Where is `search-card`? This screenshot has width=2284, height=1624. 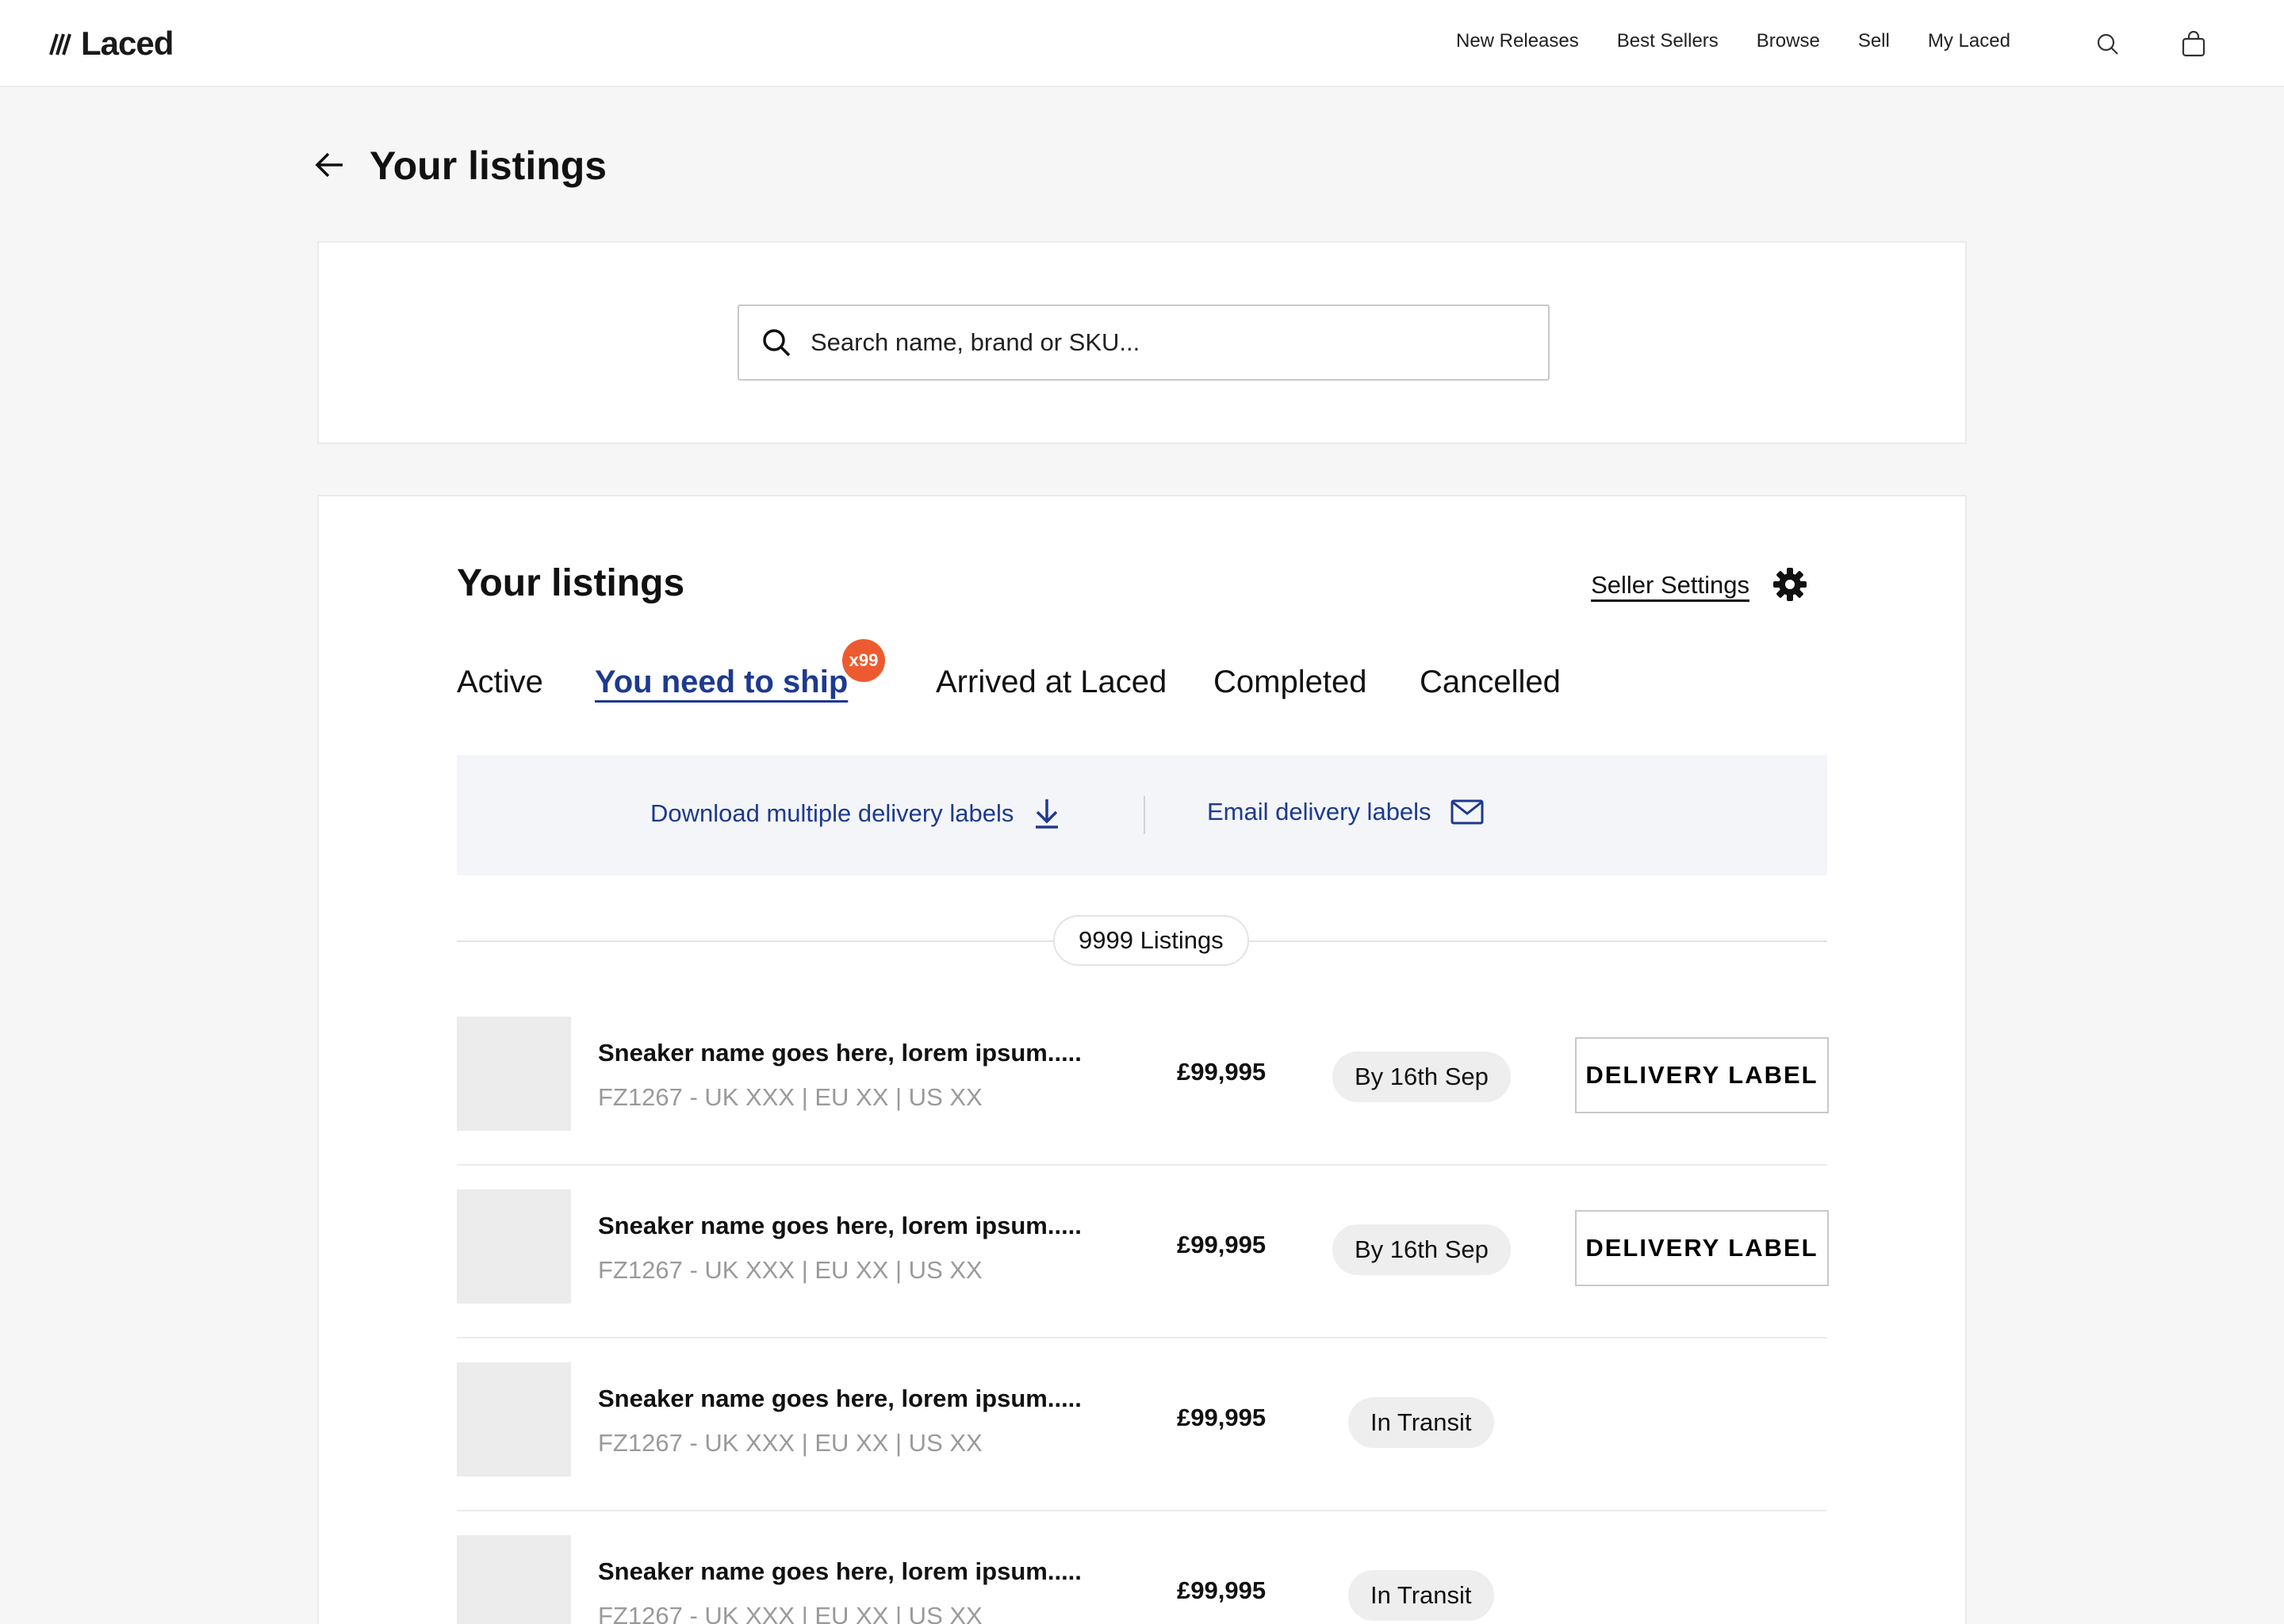 search-card is located at coordinates (1142, 342).